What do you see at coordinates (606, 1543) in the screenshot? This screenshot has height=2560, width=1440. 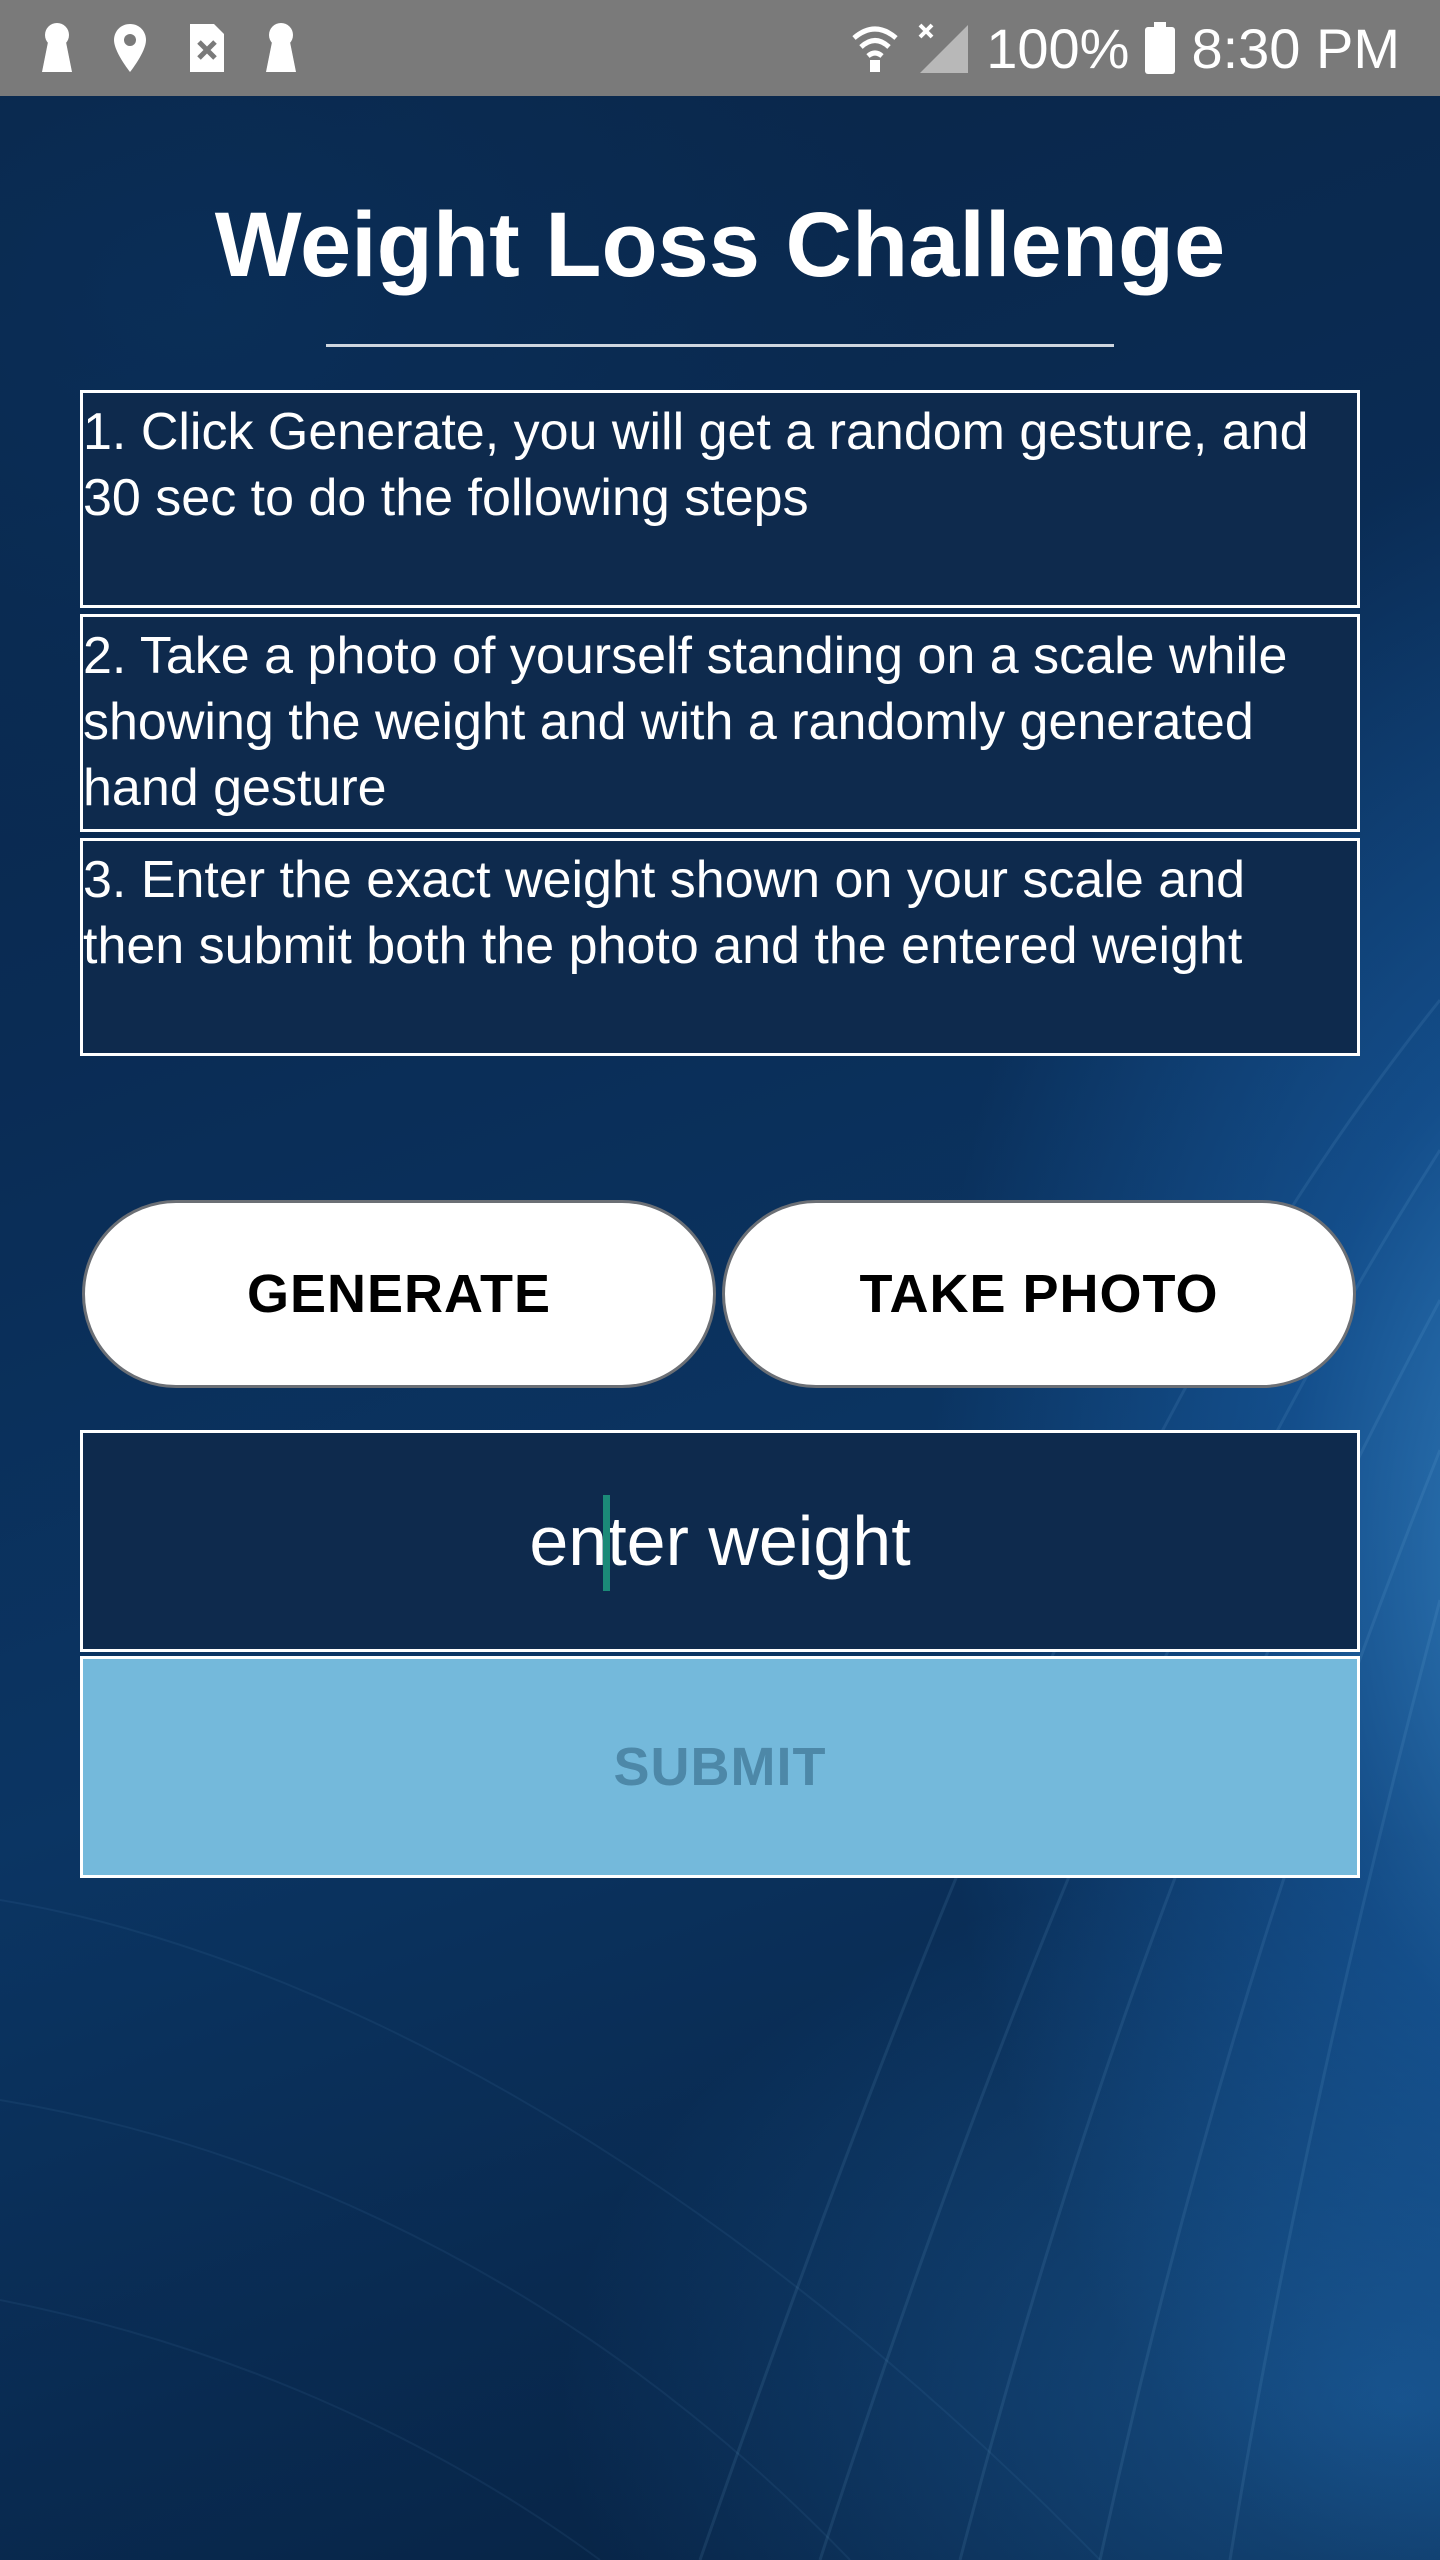 I see `text-cursor` at bounding box center [606, 1543].